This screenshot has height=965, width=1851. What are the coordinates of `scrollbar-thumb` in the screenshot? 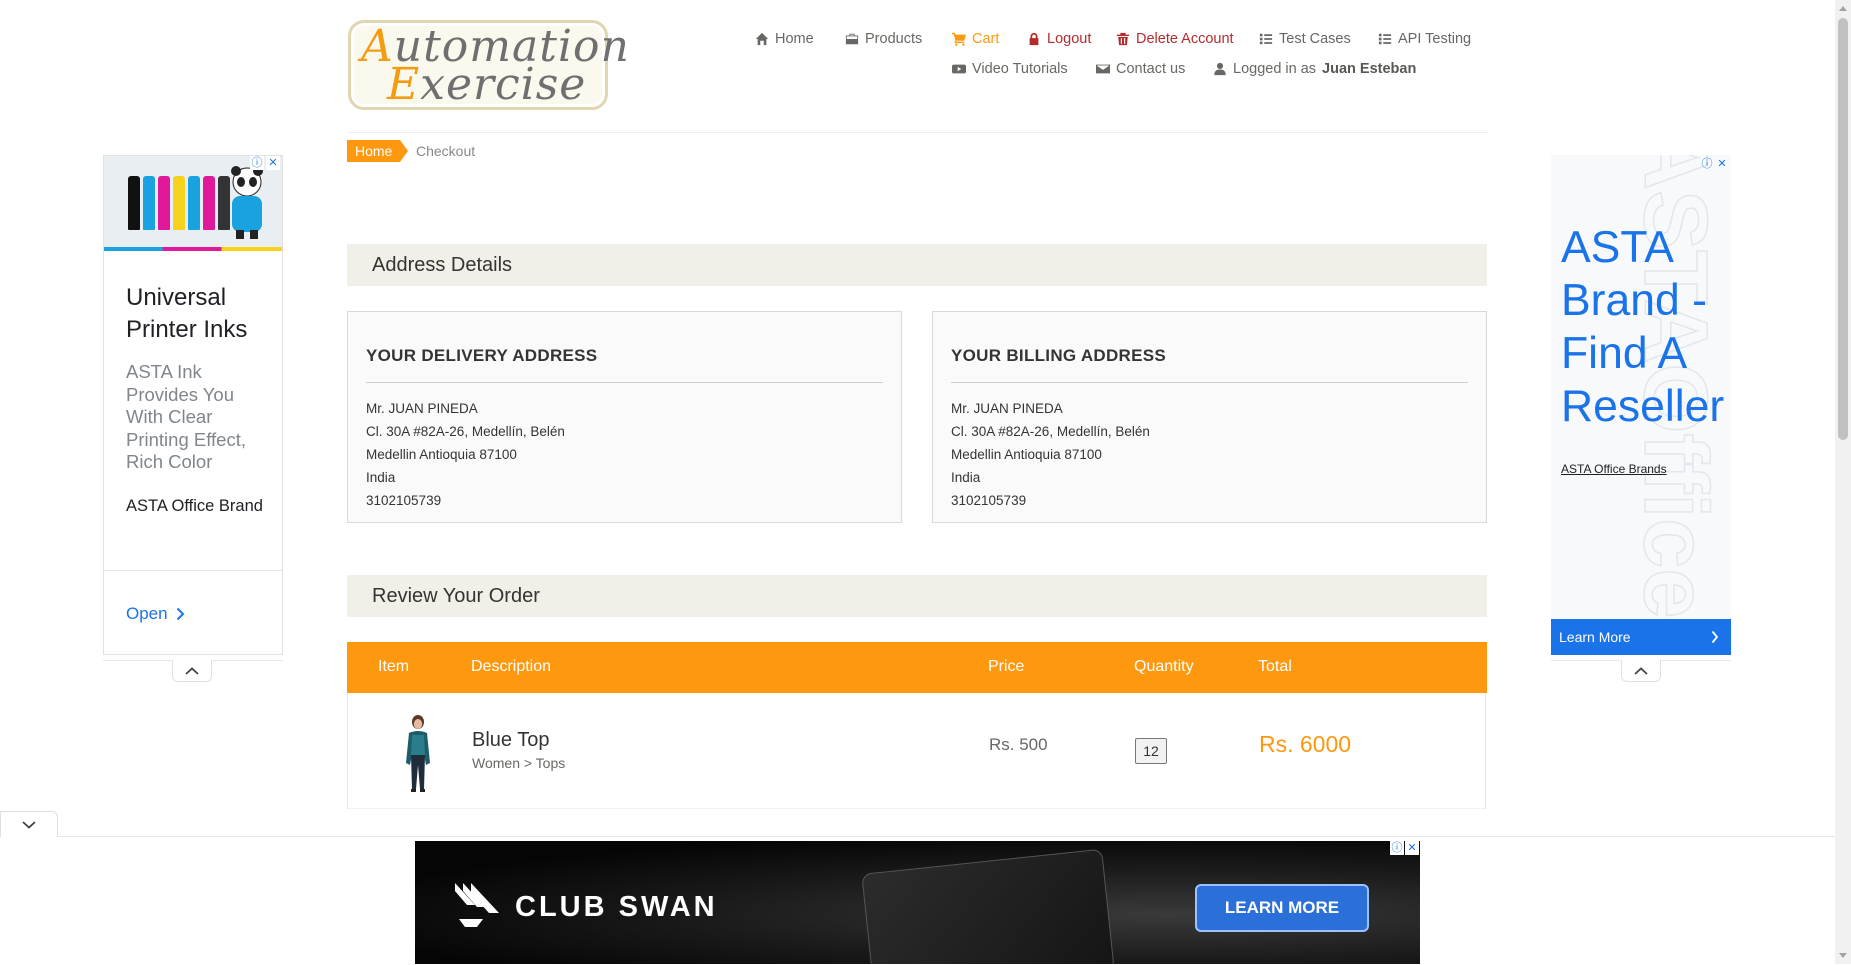 It's located at (1843, 229).